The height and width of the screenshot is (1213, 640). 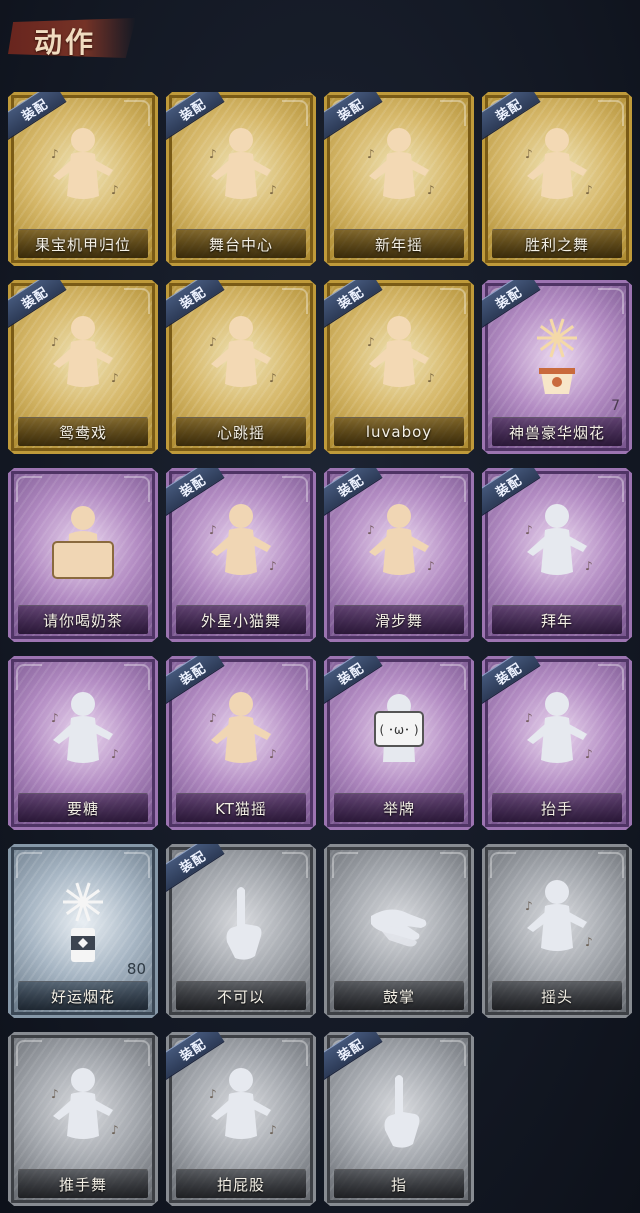 I want to click on svg-text: ( ･ω･ ), so click(x=398, y=730).